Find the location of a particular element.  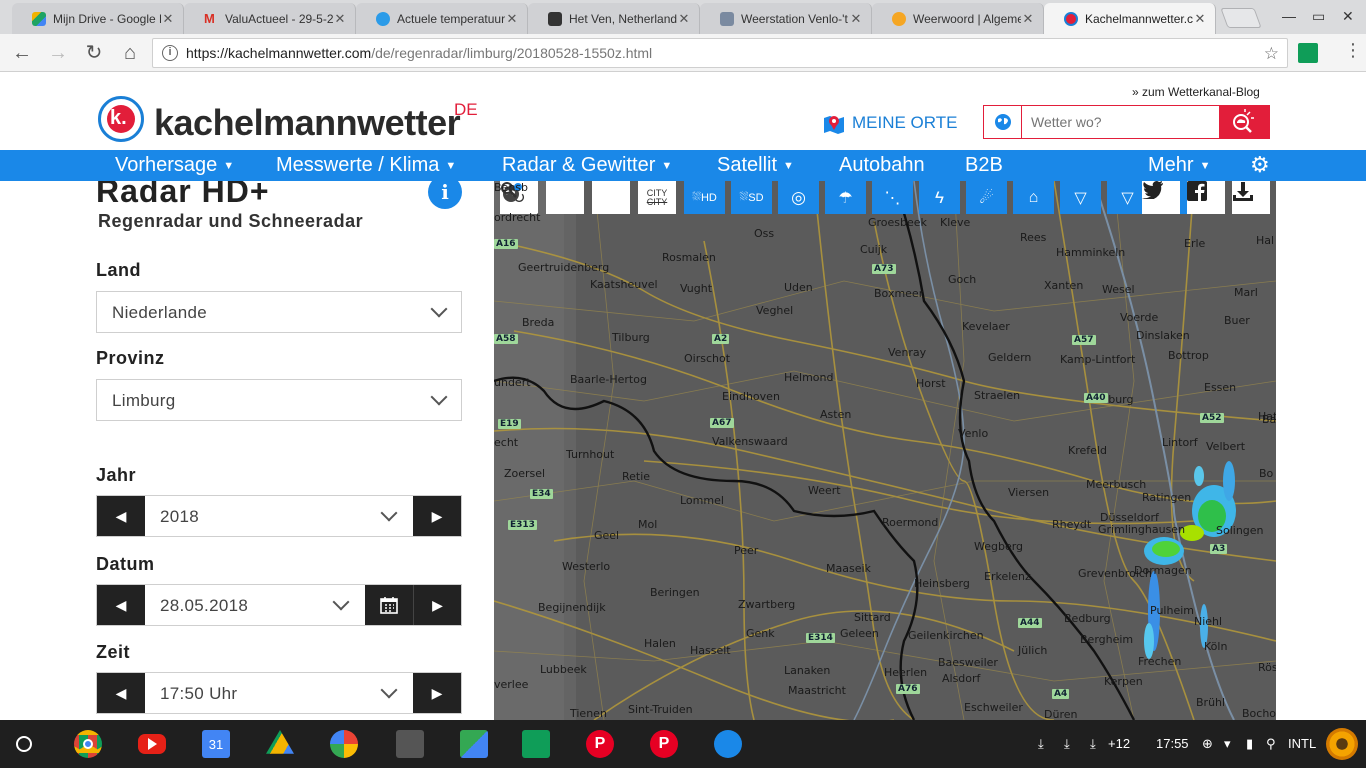

town-label: Hal is located at coordinates (1265, 240).